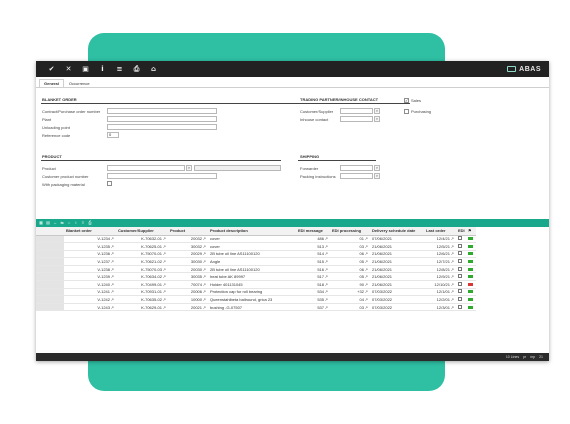 The image size is (570, 424). Describe the element at coordinates (51, 69) in the screenshot. I see `check-icon: ✔` at that location.